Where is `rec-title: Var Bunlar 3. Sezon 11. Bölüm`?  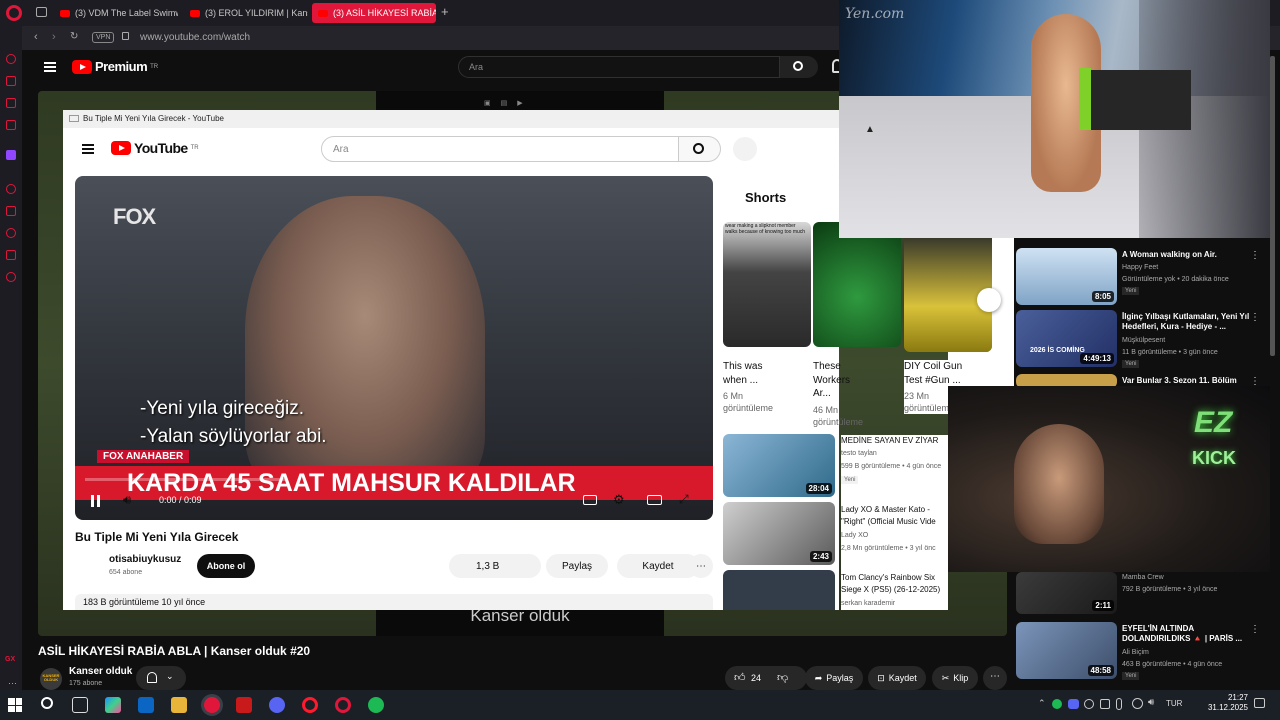
rec-title: Var Bunlar 3. Sezon 11. Bölüm is located at coordinates (1186, 380).